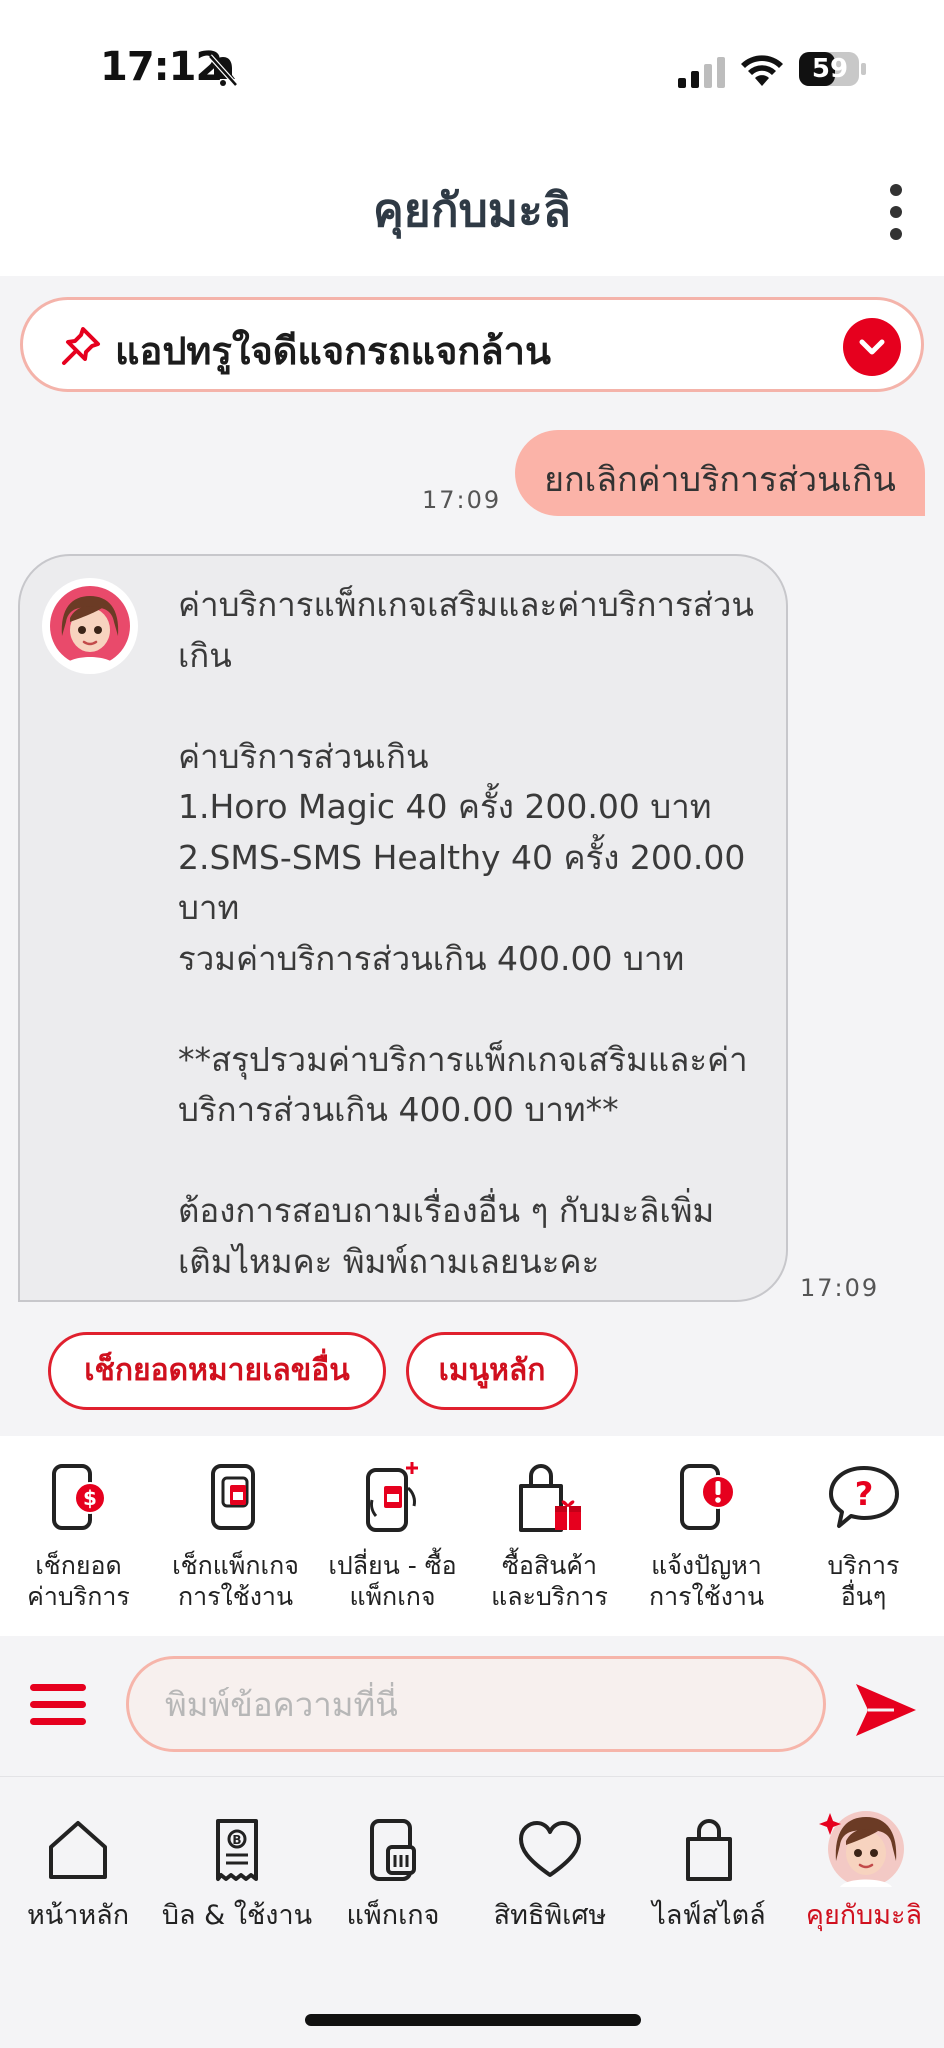 The height and width of the screenshot is (2048, 944). I want to click on message-composer, so click(472, 1706).